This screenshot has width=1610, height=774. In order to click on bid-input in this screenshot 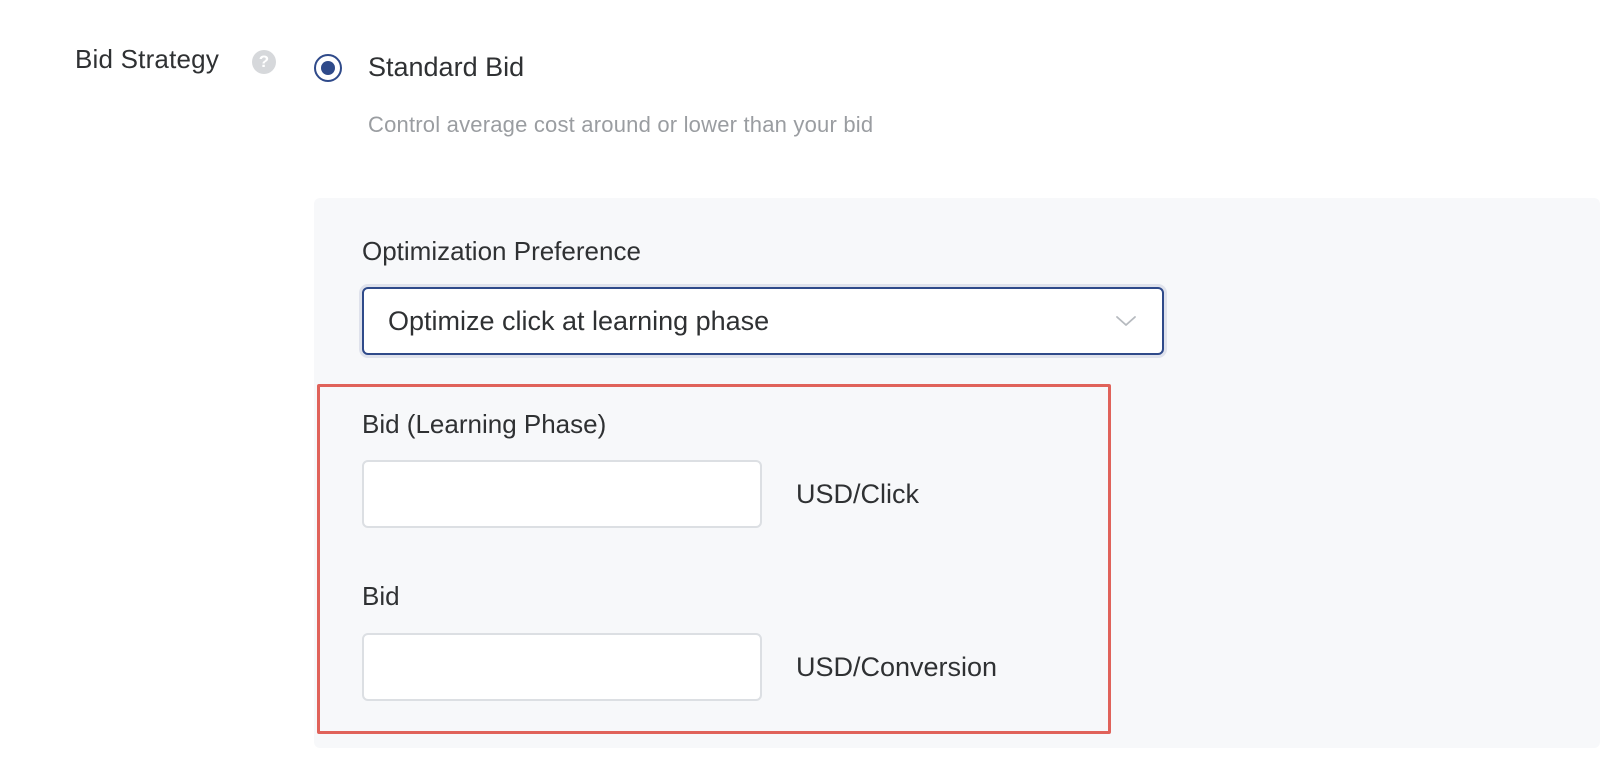, I will do `click(562, 667)`.